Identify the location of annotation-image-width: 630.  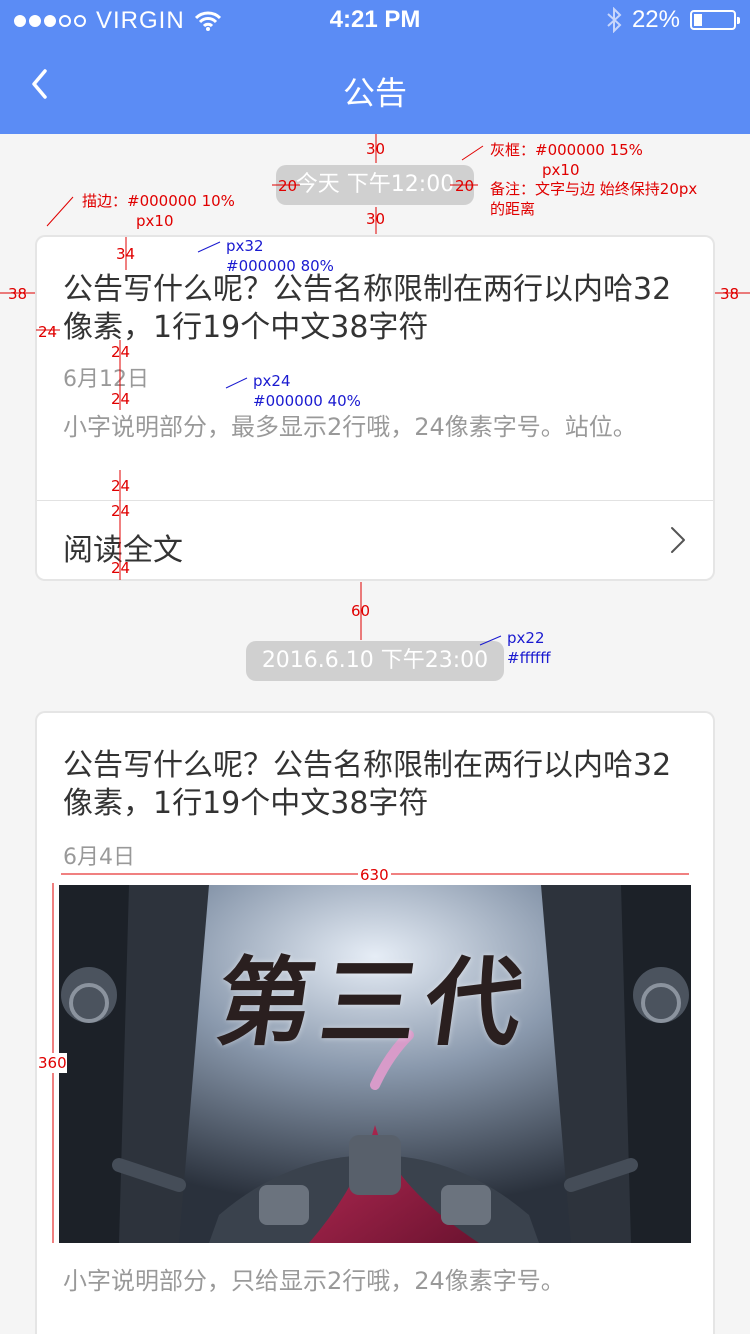
(374, 875).